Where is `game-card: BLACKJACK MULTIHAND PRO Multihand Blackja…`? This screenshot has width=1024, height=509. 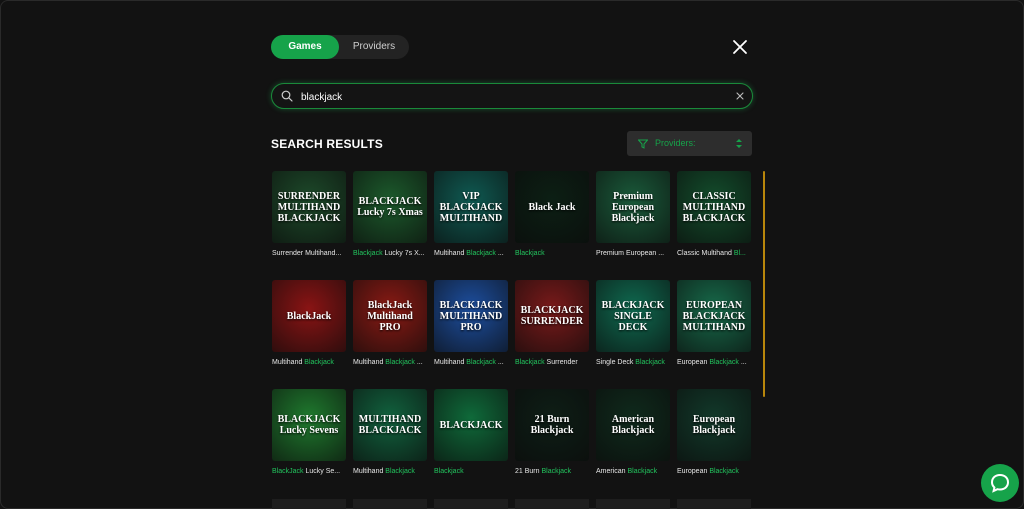 game-card: BLACKJACK MULTIHAND PRO Multihand Blackja… is located at coordinates (471, 324).